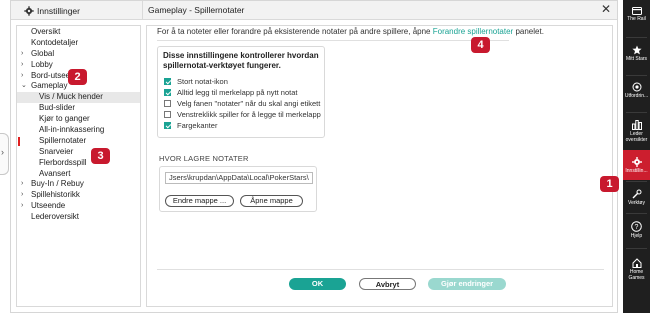 This screenshot has width=650, height=313. I want to click on sidebar-item-snarveier: Snarveier, so click(78, 152).